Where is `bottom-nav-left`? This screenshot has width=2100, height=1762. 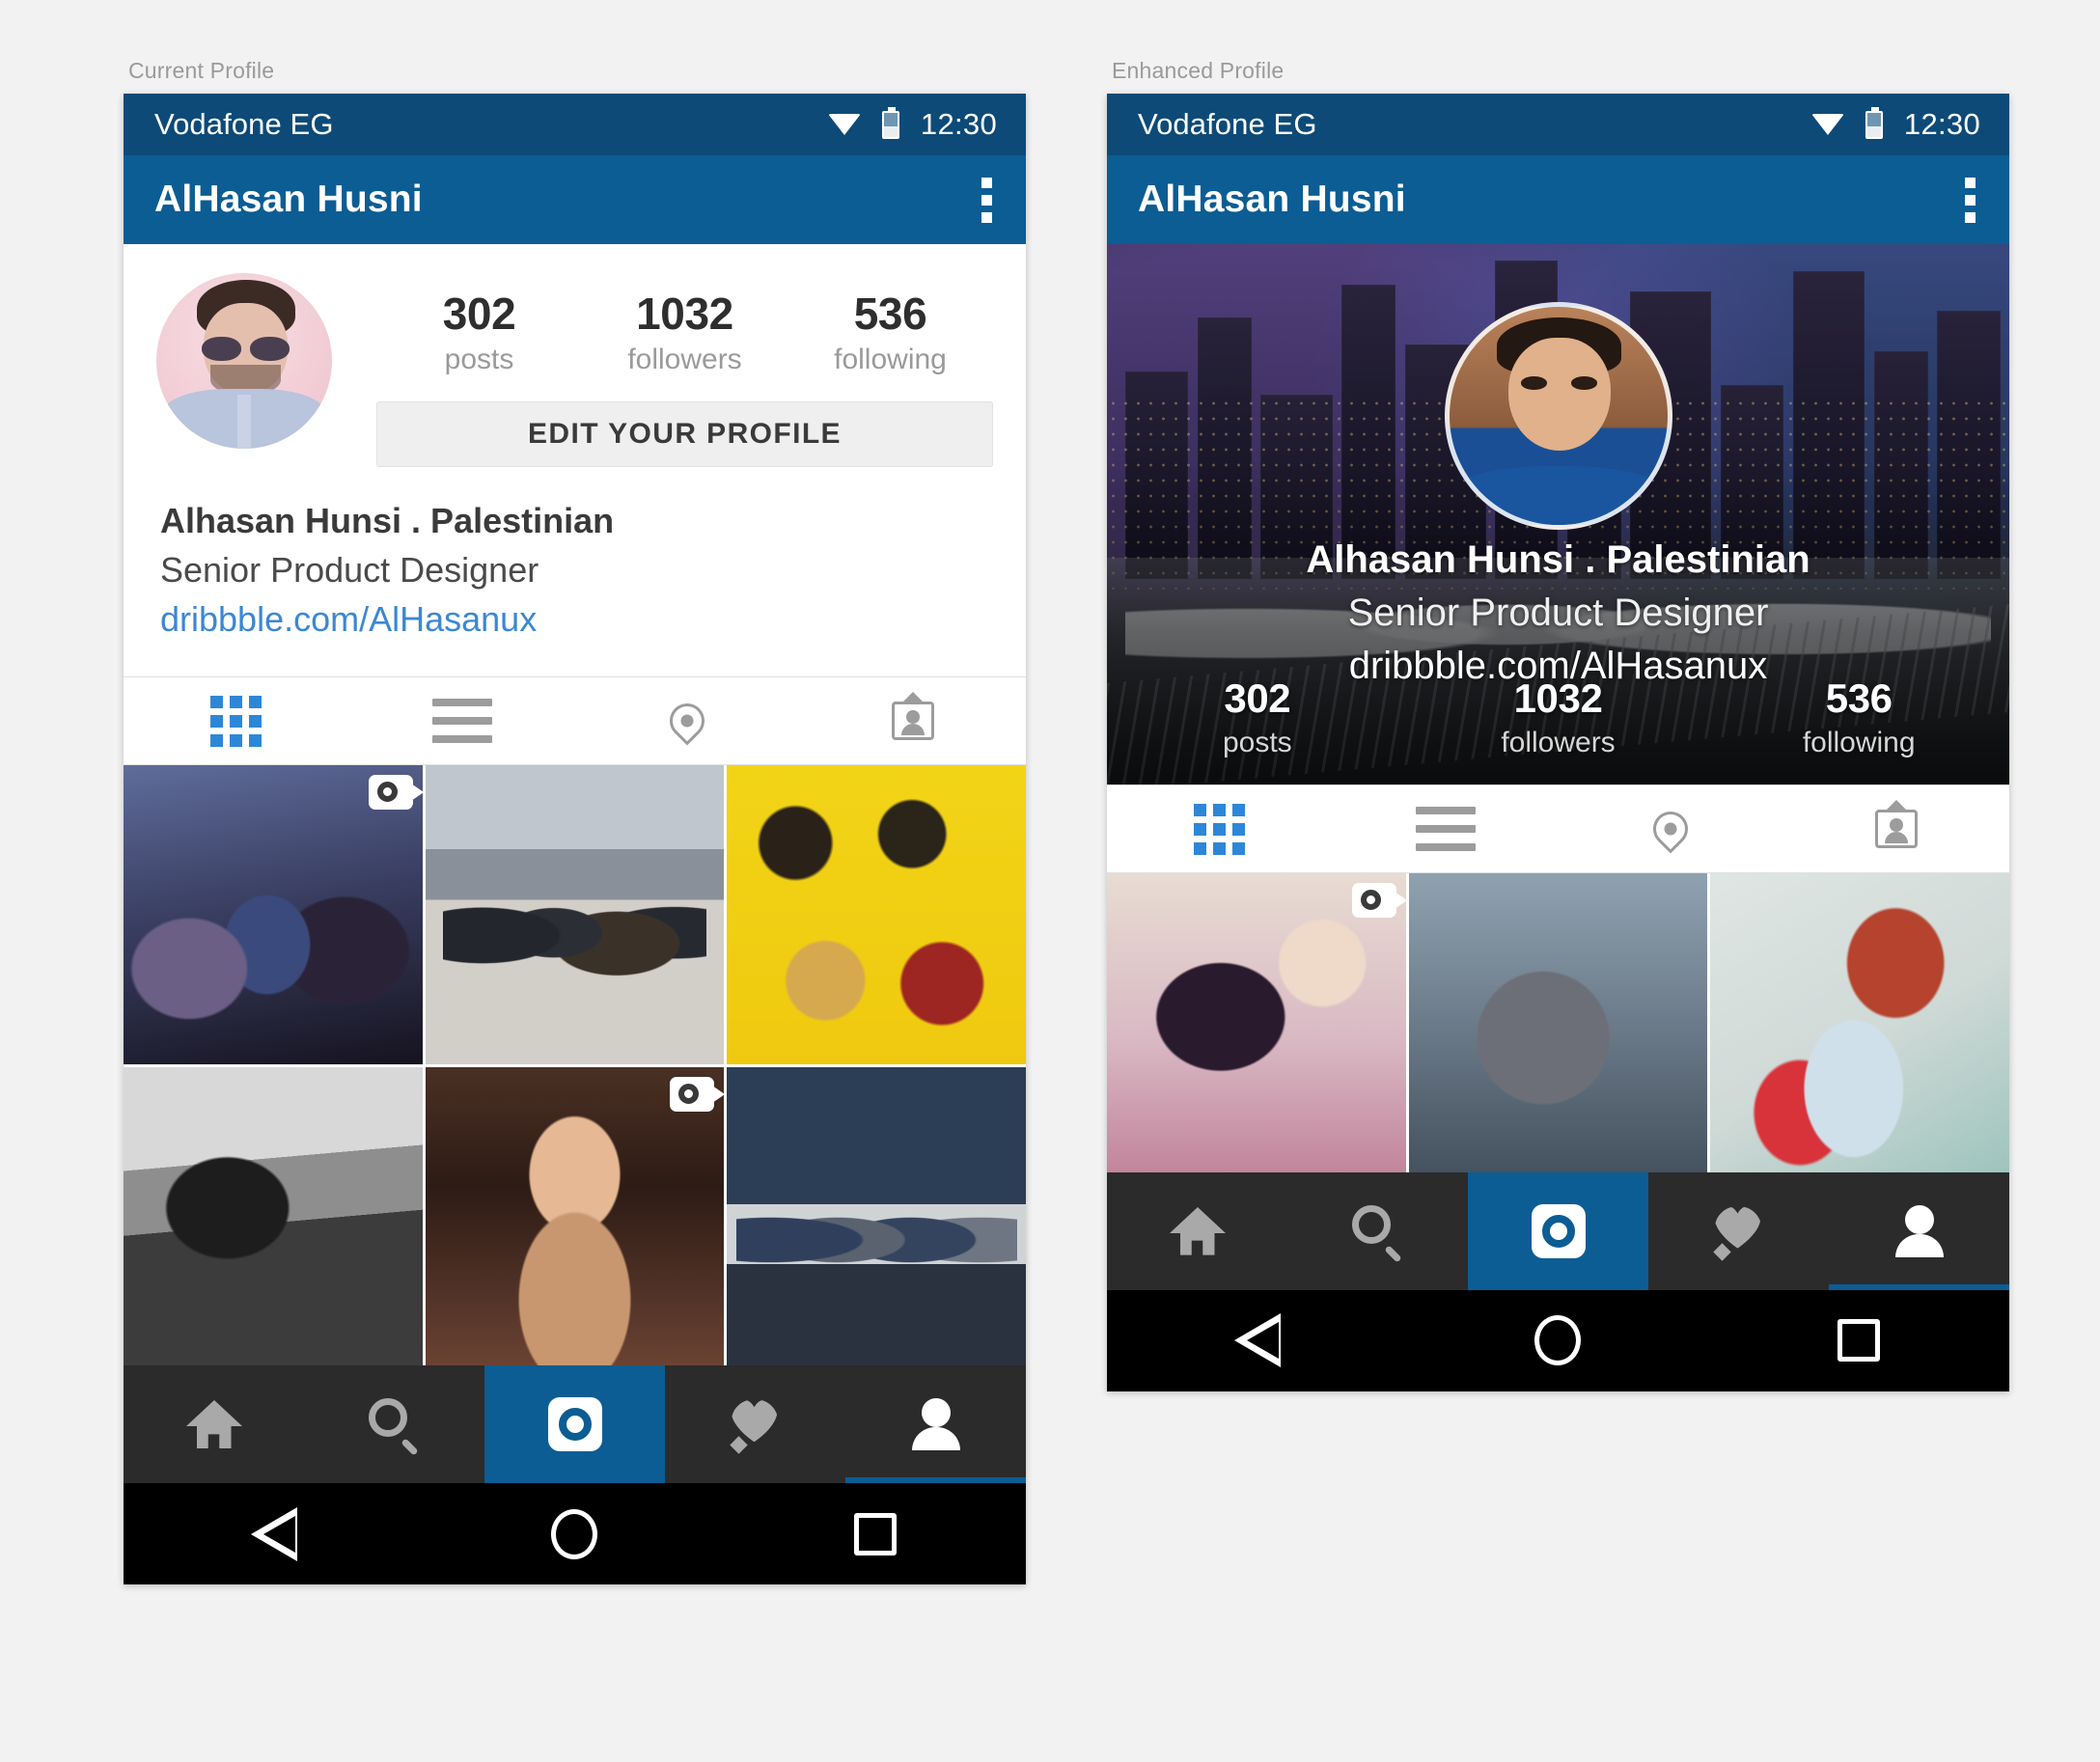
bottom-nav-left is located at coordinates (575, 1425).